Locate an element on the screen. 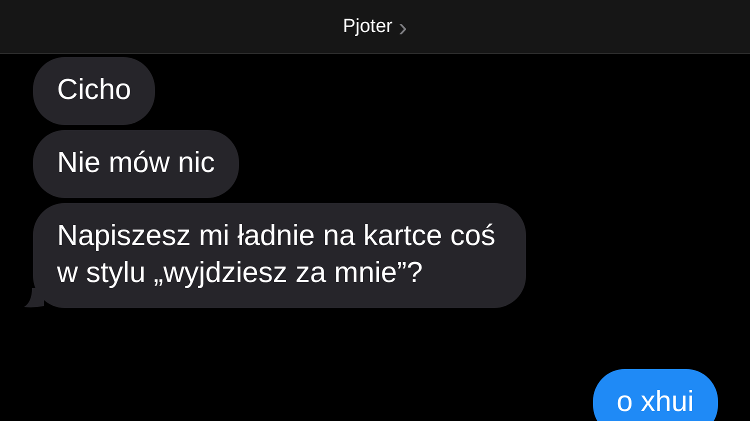  bubble-tail-icon is located at coordinates (34, 298).